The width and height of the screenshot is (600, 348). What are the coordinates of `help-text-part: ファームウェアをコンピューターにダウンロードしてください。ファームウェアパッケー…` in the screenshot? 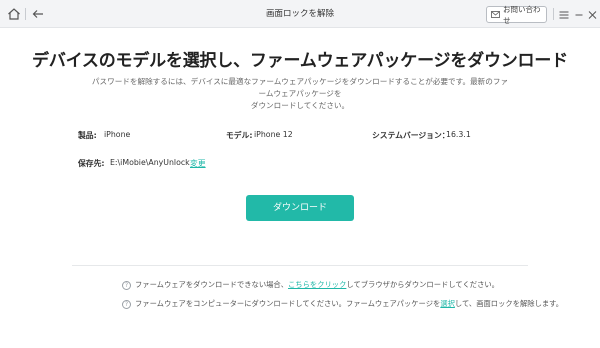 It's located at (288, 303).